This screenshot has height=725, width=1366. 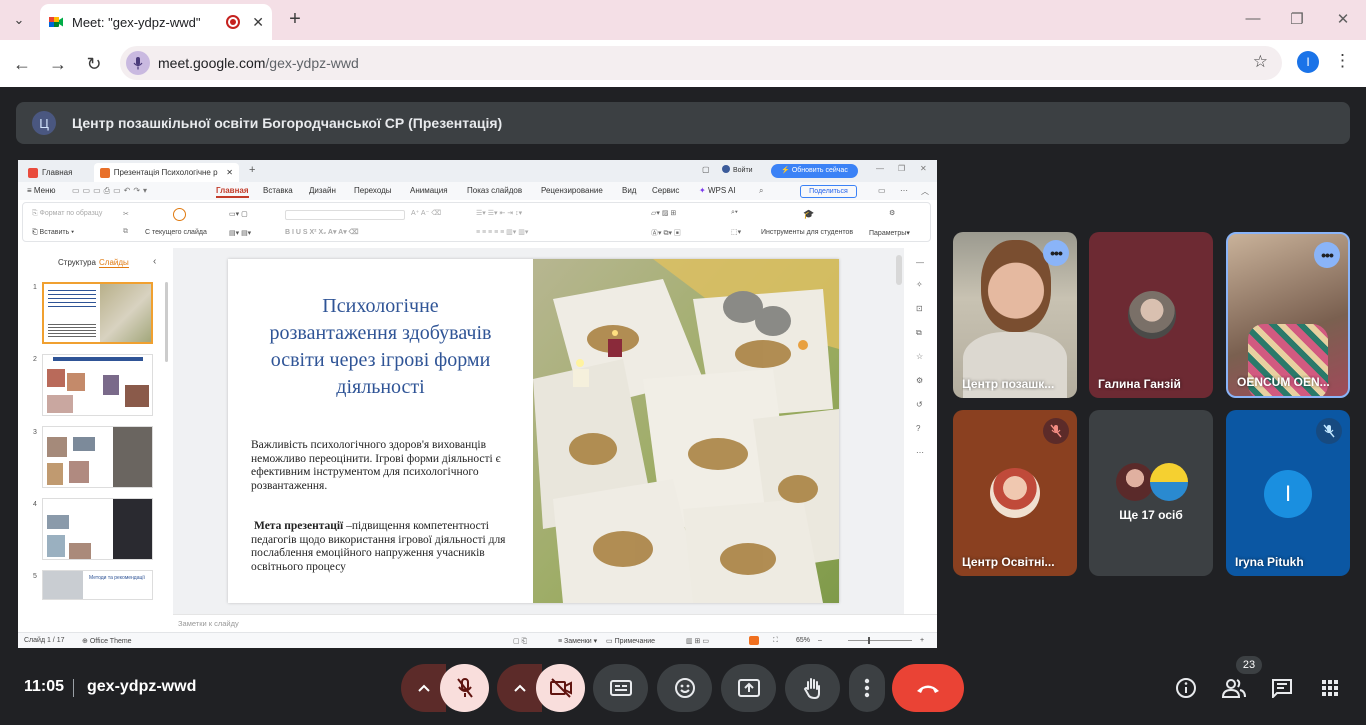 What do you see at coordinates (812, 688) in the screenshot?
I see `raise-hand-button` at bounding box center [812, 688].